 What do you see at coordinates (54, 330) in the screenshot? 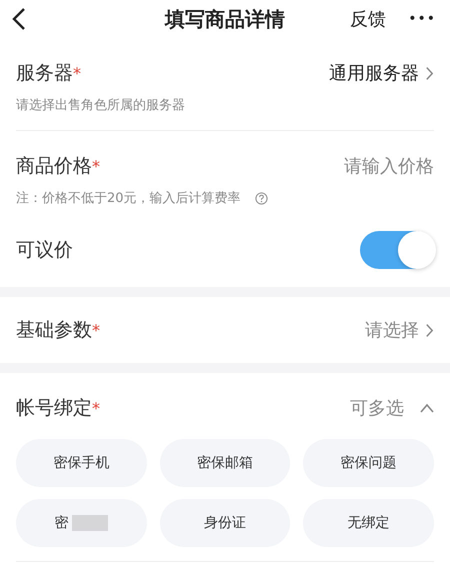
I see `field-label: 基础参数` at bounding box center [54, 330].